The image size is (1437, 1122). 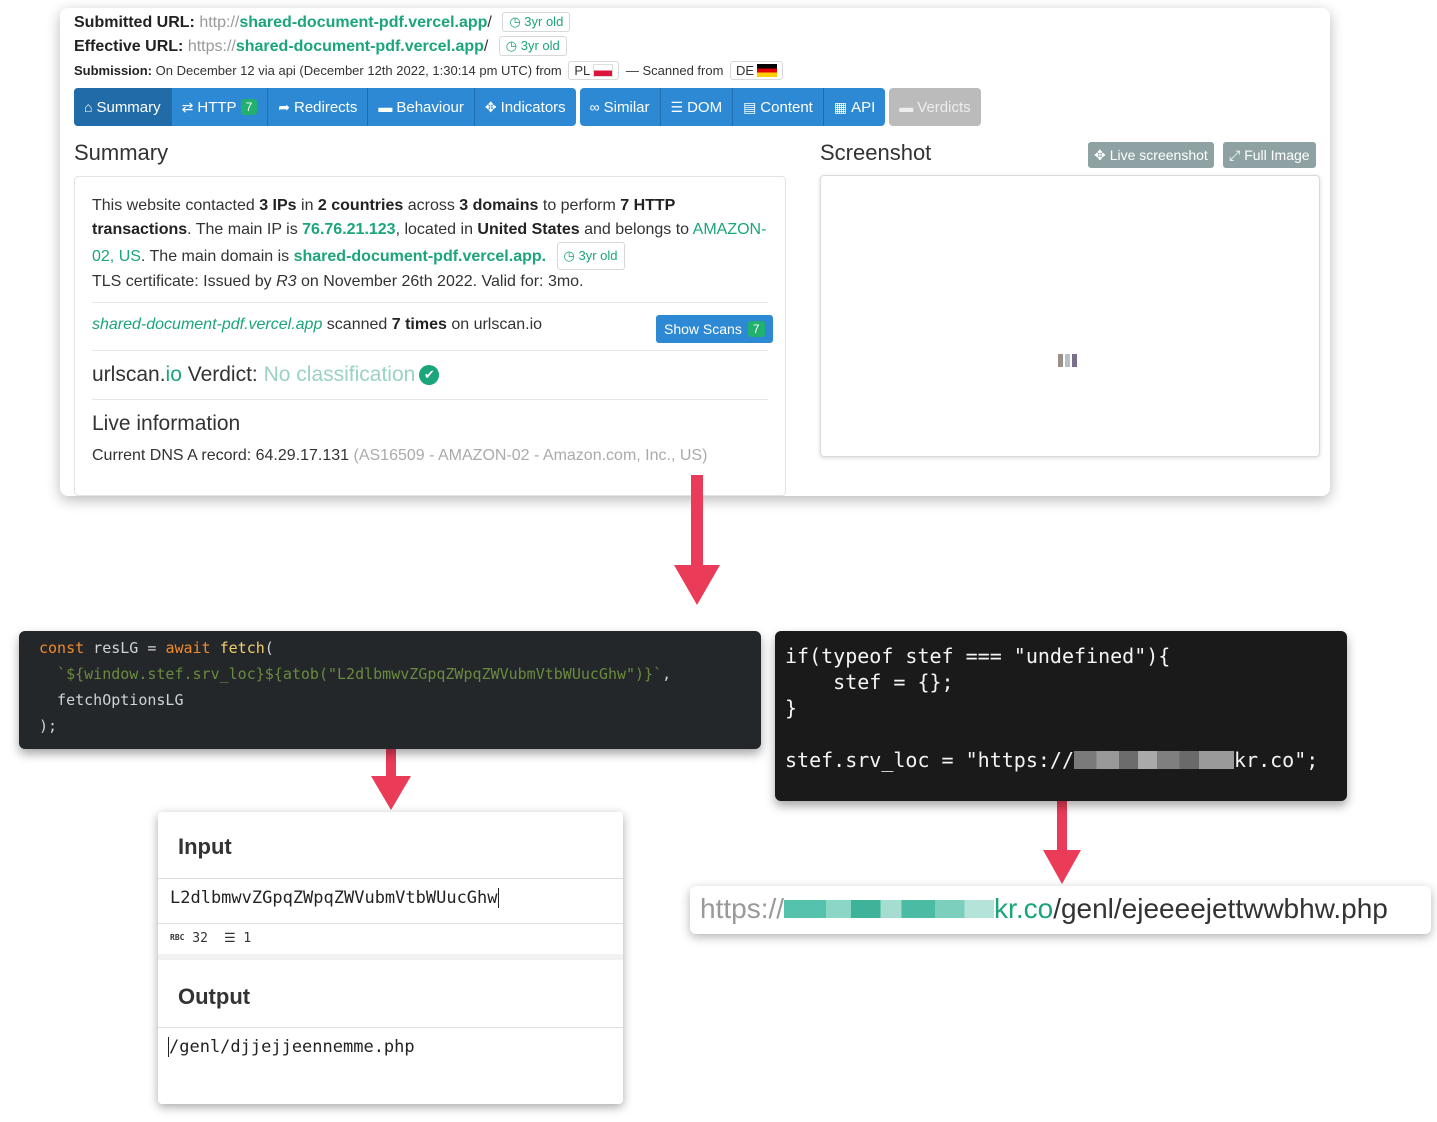 I want to click on submitted-age-text: 3yr old, so click(x=544, y=21).